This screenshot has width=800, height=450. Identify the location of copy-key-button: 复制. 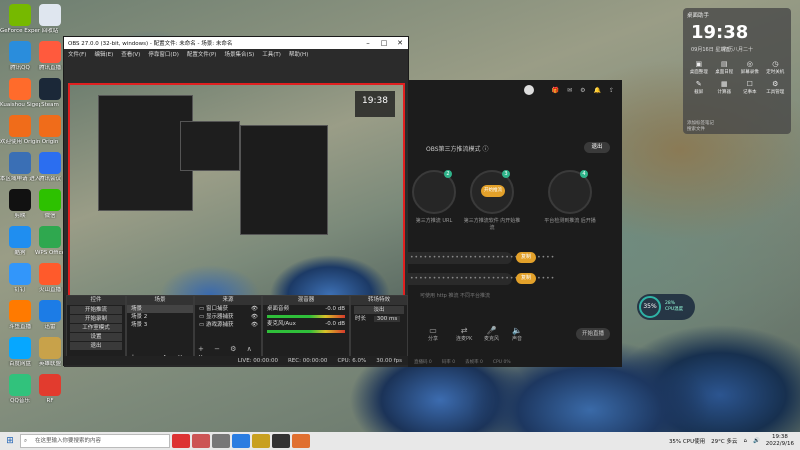
(526, 278).